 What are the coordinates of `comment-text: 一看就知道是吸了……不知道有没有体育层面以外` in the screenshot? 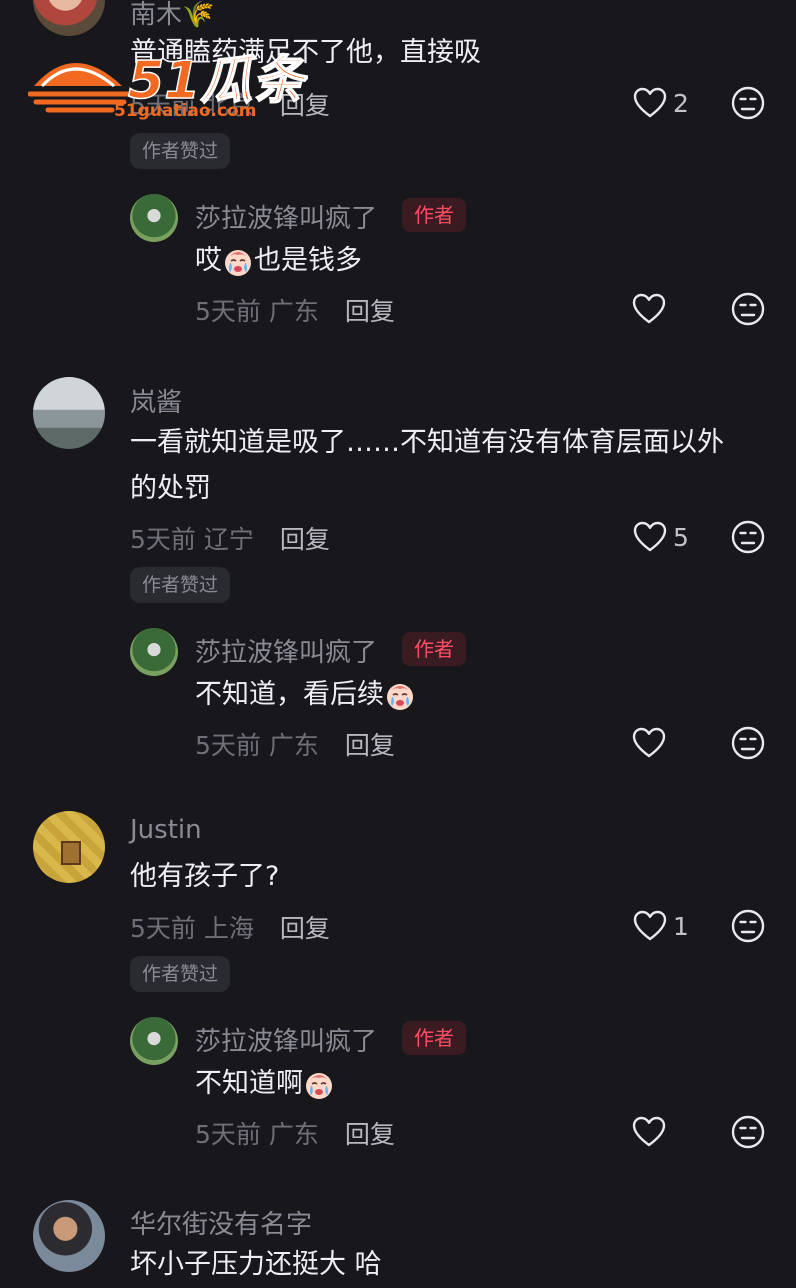 It's located at (427, 442).